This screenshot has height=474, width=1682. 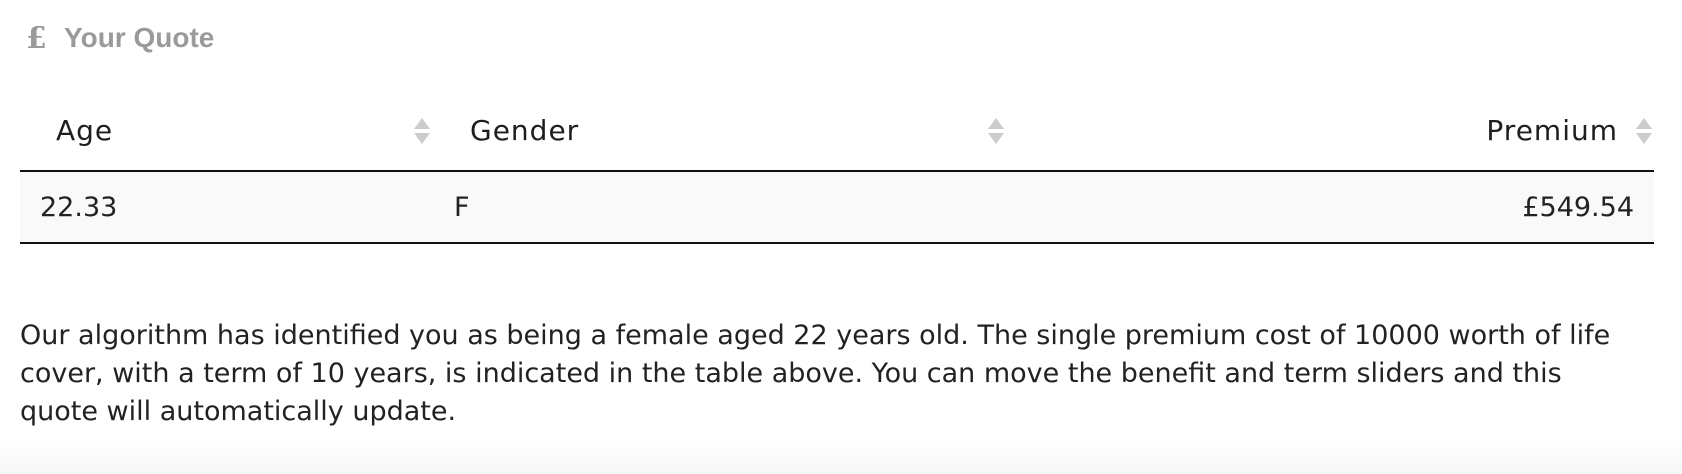 What do you see at coordinates (1330, 130) in the screenshot?
I see `column-header-premium: Premium` at bounding box center [1330, 130].